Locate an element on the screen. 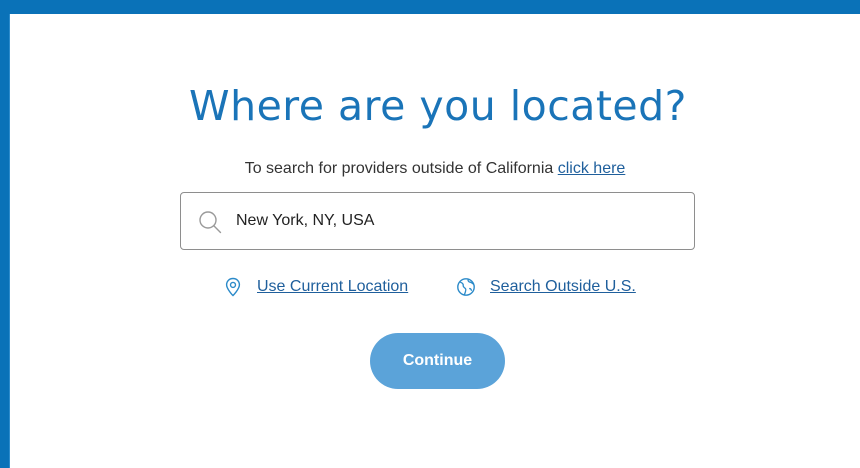 Image resolution: width=860 pixels, height=468 pixels. continue-button: Continue is located at coordinates (437, 361).